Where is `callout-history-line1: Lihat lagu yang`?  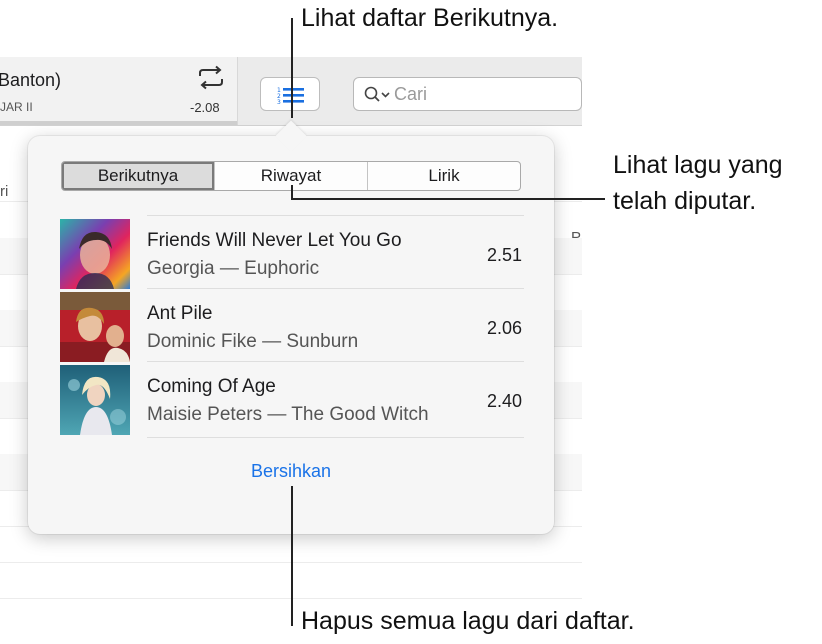
callout-history-line1: Lihat lagu yang is located at coordinates (698, 165).